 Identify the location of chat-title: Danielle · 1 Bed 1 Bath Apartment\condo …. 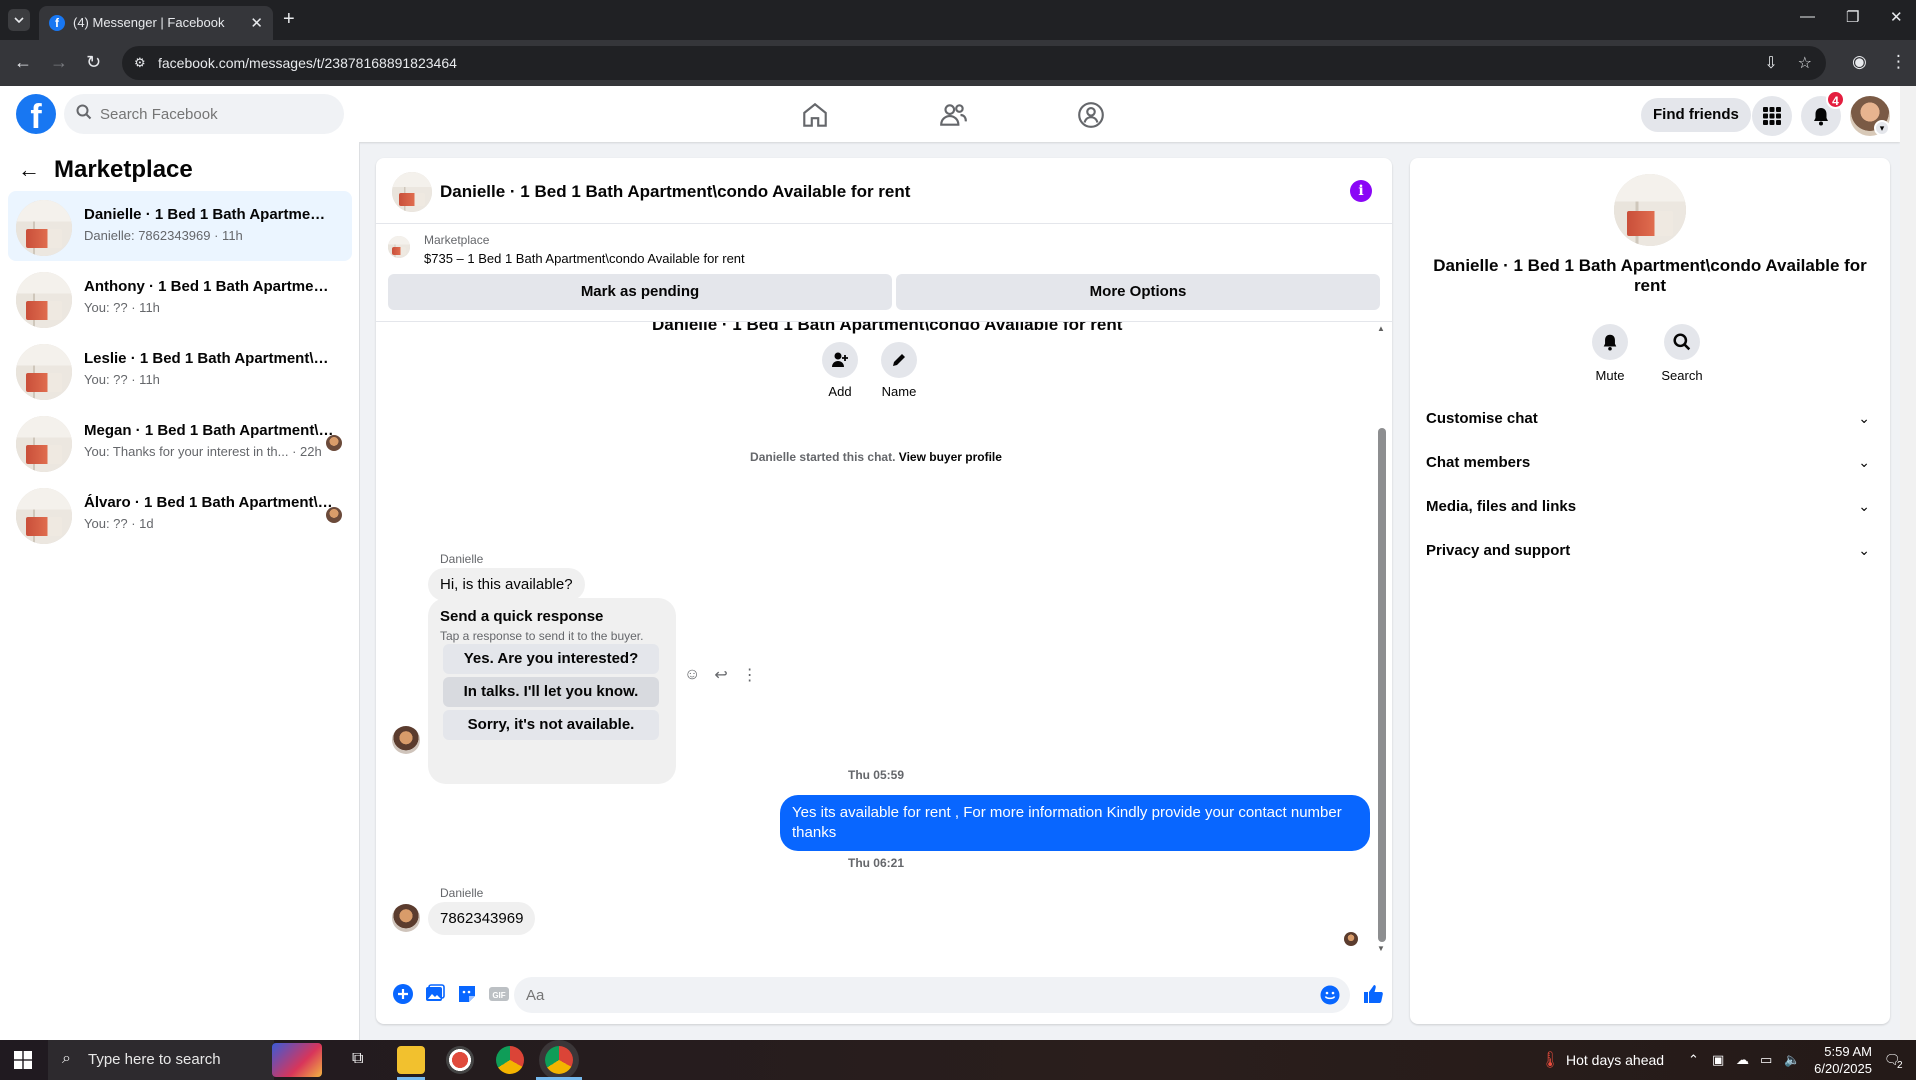
(675, 192).